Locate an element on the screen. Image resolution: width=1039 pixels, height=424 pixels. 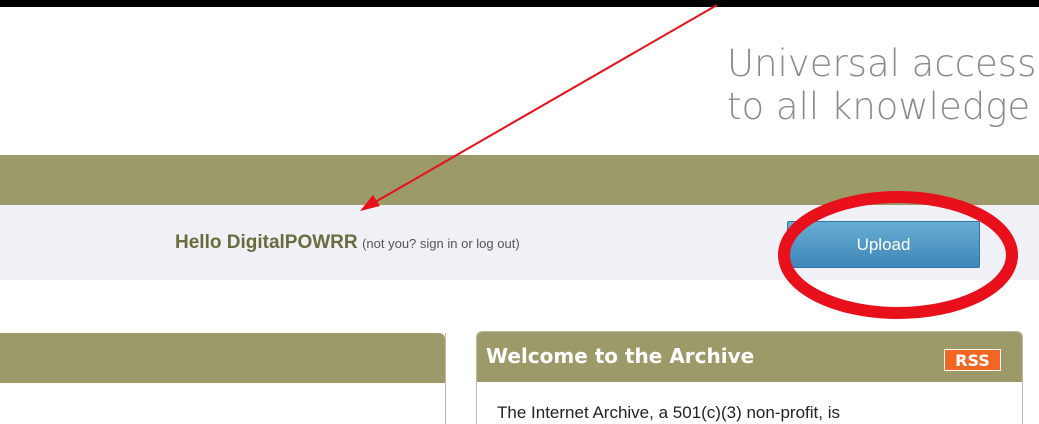
left-panel-header is located at coordinates (222, 358).